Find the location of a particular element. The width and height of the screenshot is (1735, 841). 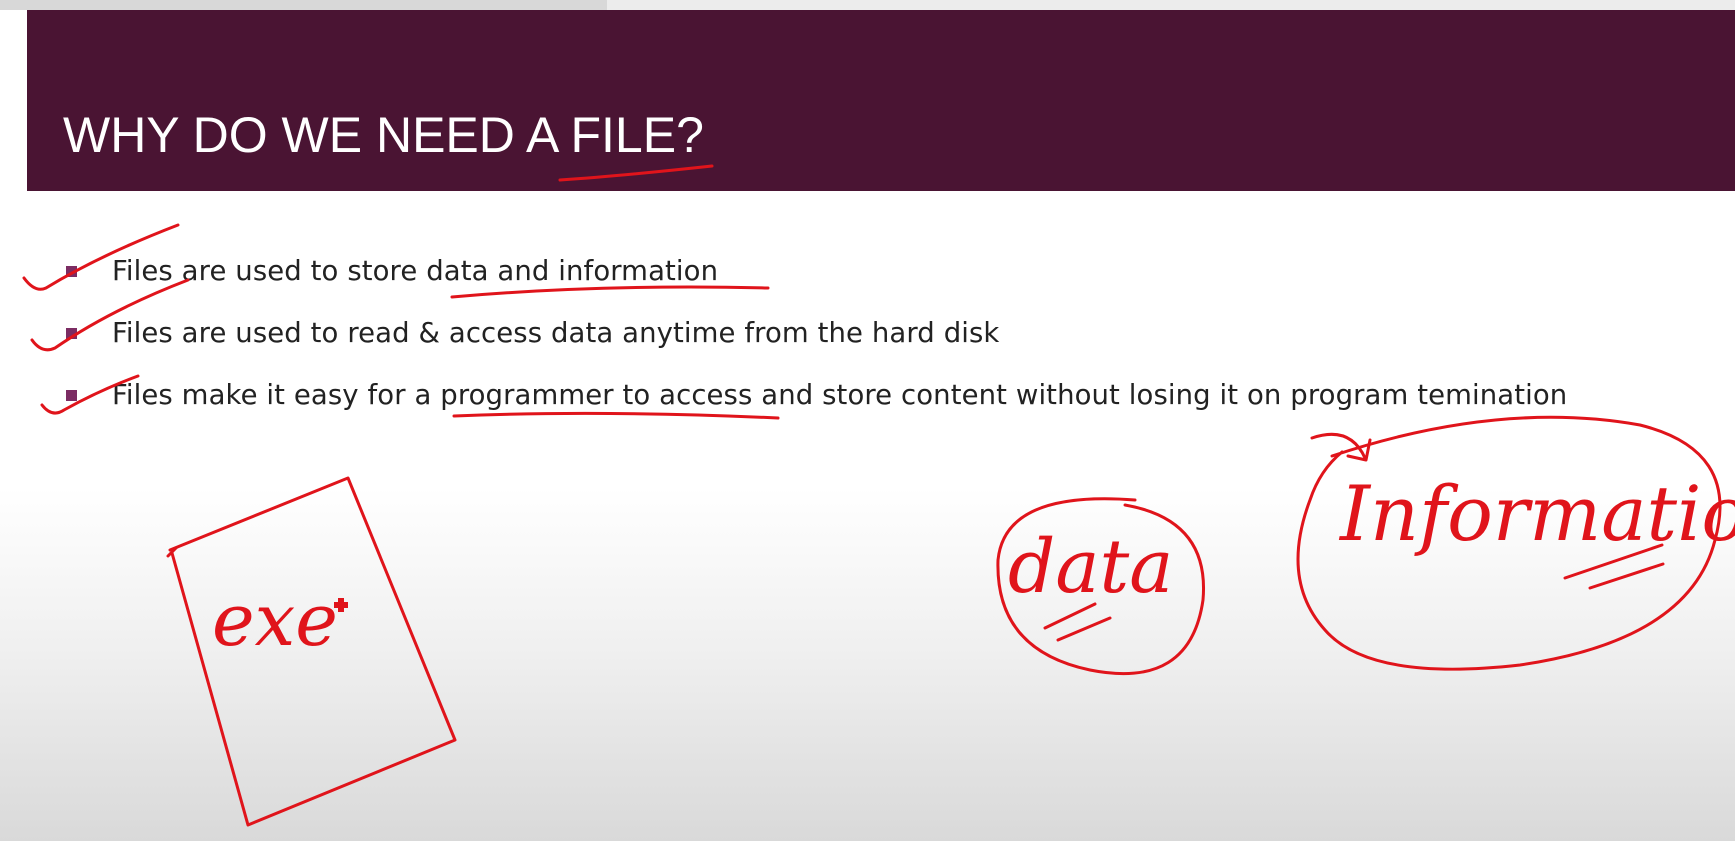

video-progress-strip is located at coordinates (867, 5).